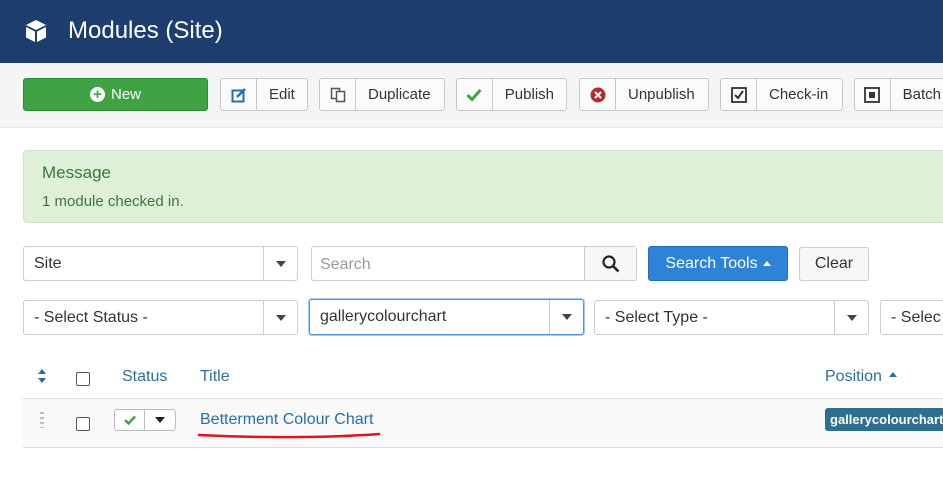 The width and height of the screenshot is (943, 499). I want to click on search-tools-label: Search Tools, so click(711, 263).